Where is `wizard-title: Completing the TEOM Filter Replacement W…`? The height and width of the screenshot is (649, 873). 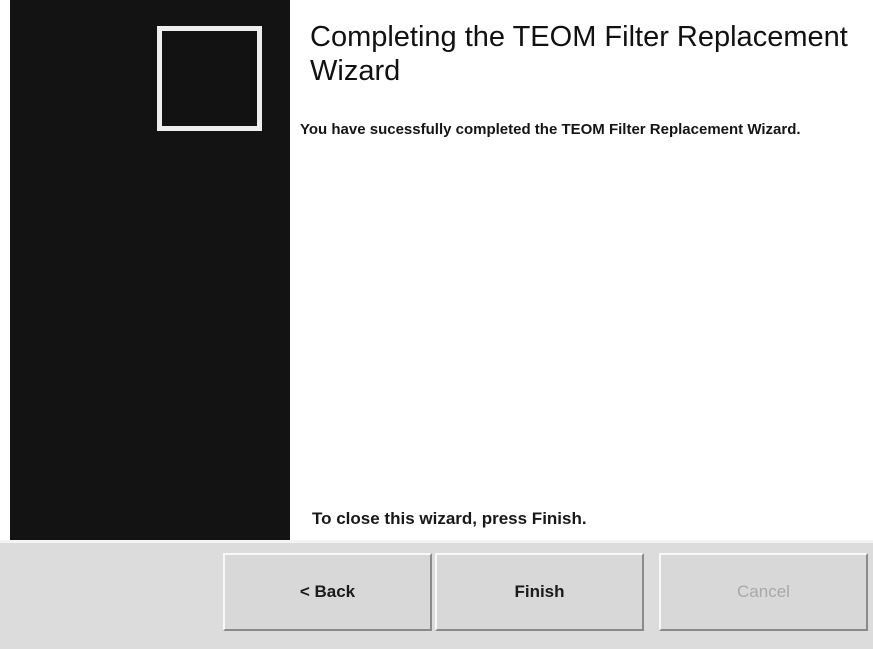 wizard-title: Completing the TEOM Filter Replacement W… is located at coordinates (579, 54).